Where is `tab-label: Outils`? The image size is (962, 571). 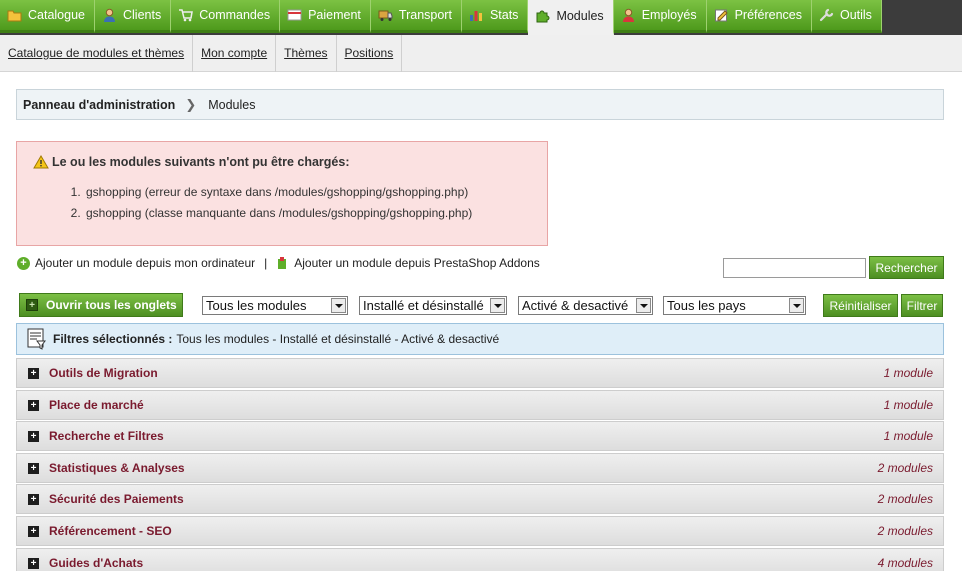 tab-label: Outils is located at coordinates (855, 15).